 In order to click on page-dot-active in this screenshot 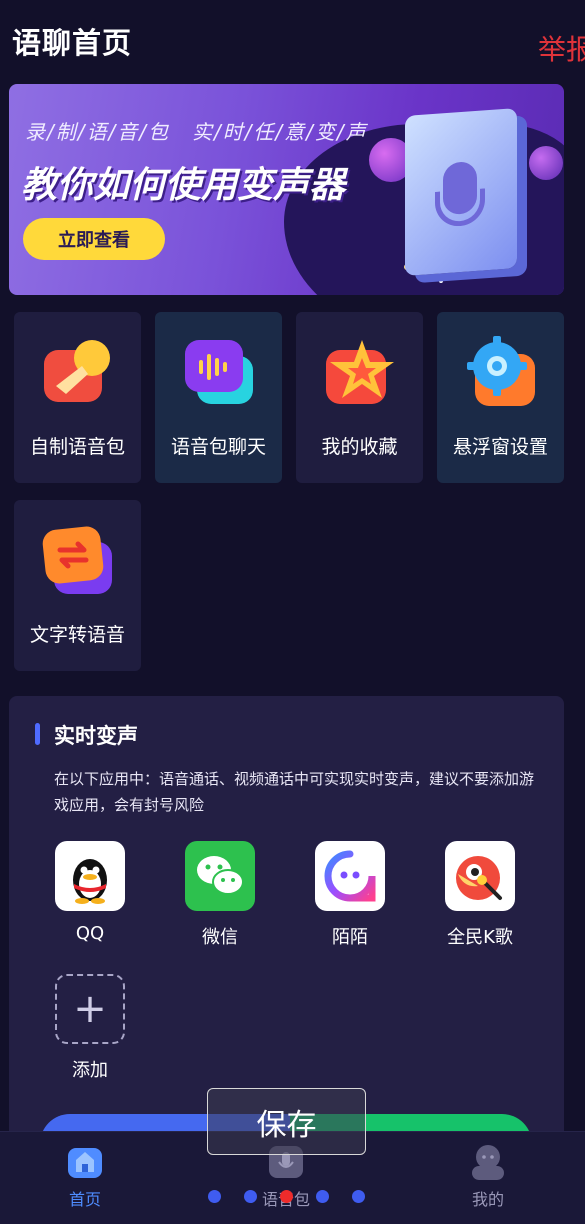, I will do `click(286, 1196)`.